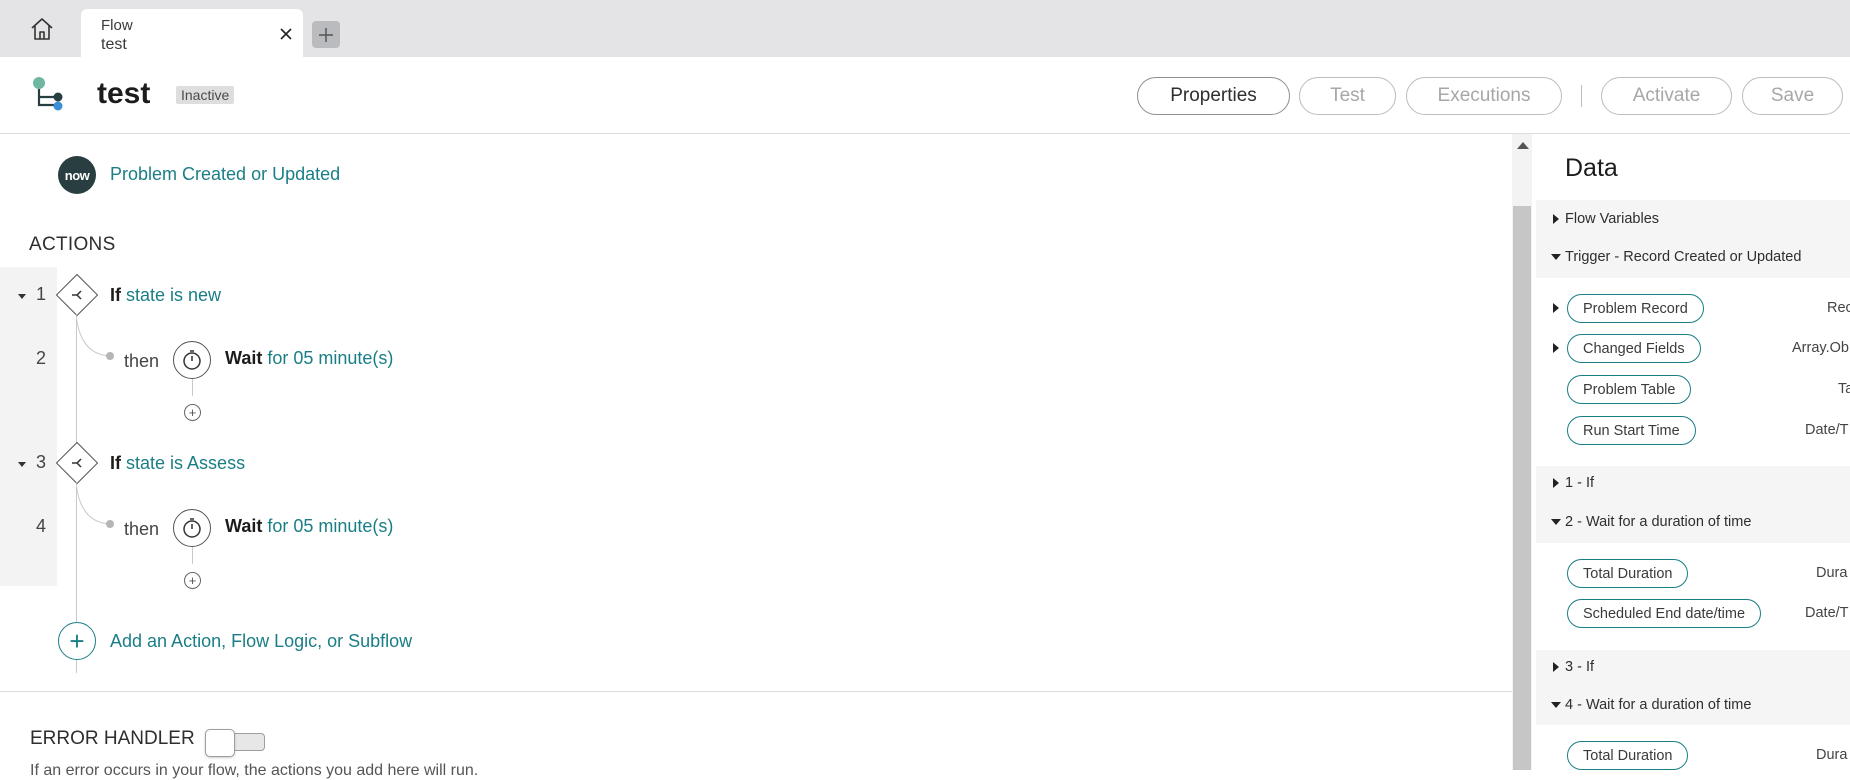 This screenshot has width=1850, height=780. What do you see at coordinates (114, 44) in the screenshot?
I see `tab-name-label: test` at bounding box center [114, 44].